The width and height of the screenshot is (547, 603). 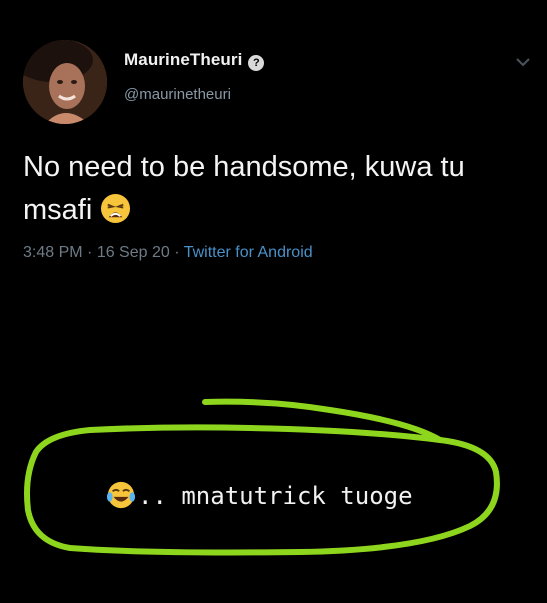 I want to click on verified-badge-icon: ?, so click(x=256, y=63).